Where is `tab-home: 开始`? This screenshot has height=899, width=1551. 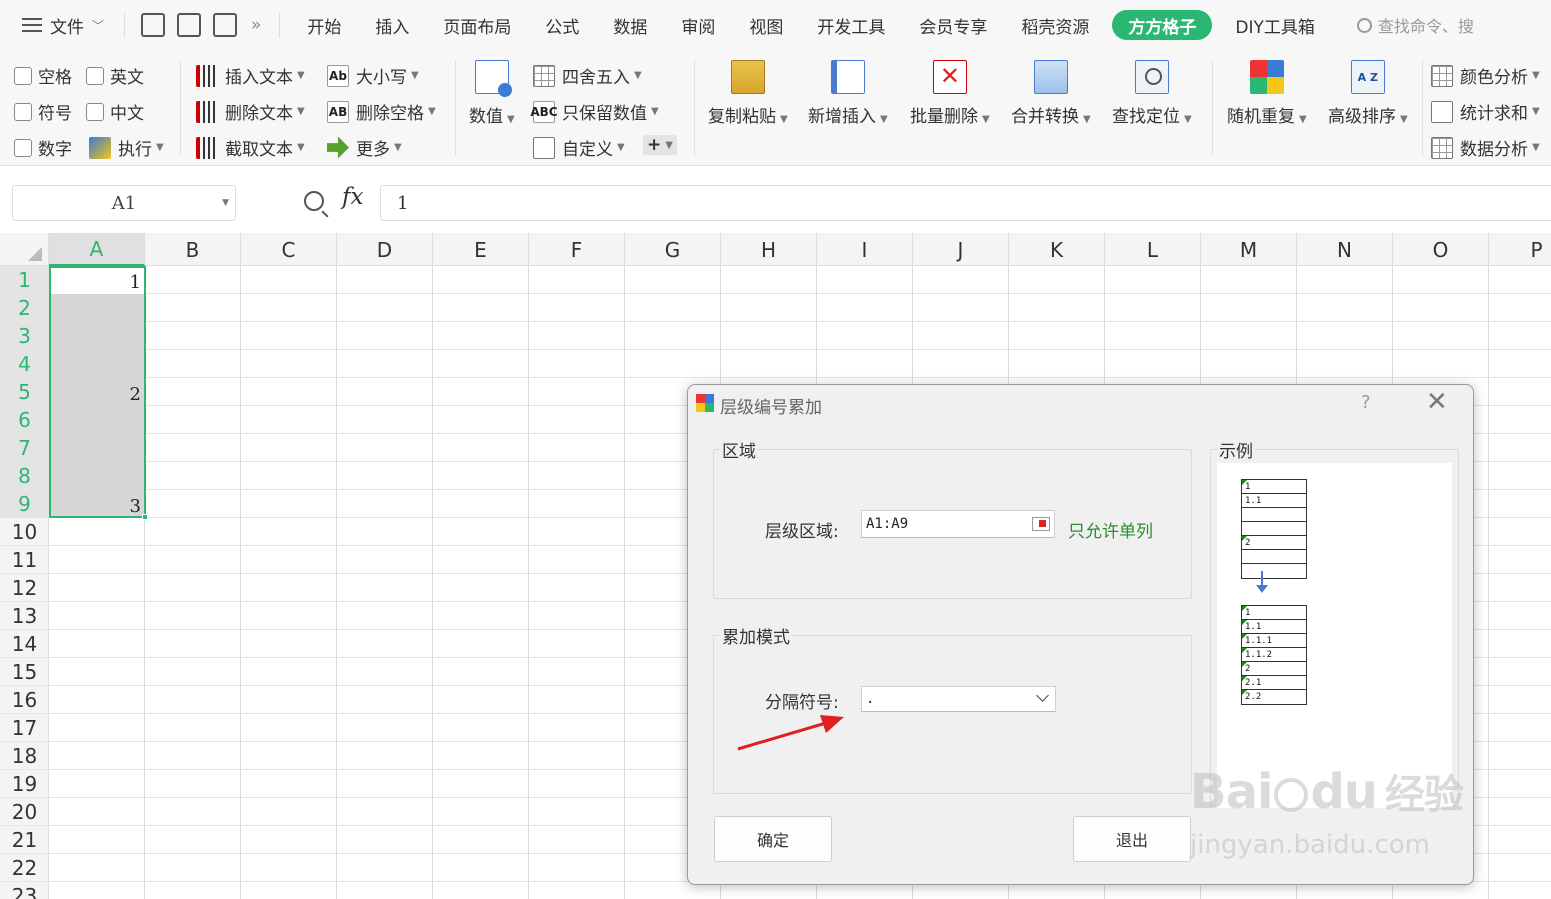
tab-home: 开始 is located at coordinates (324, 25).